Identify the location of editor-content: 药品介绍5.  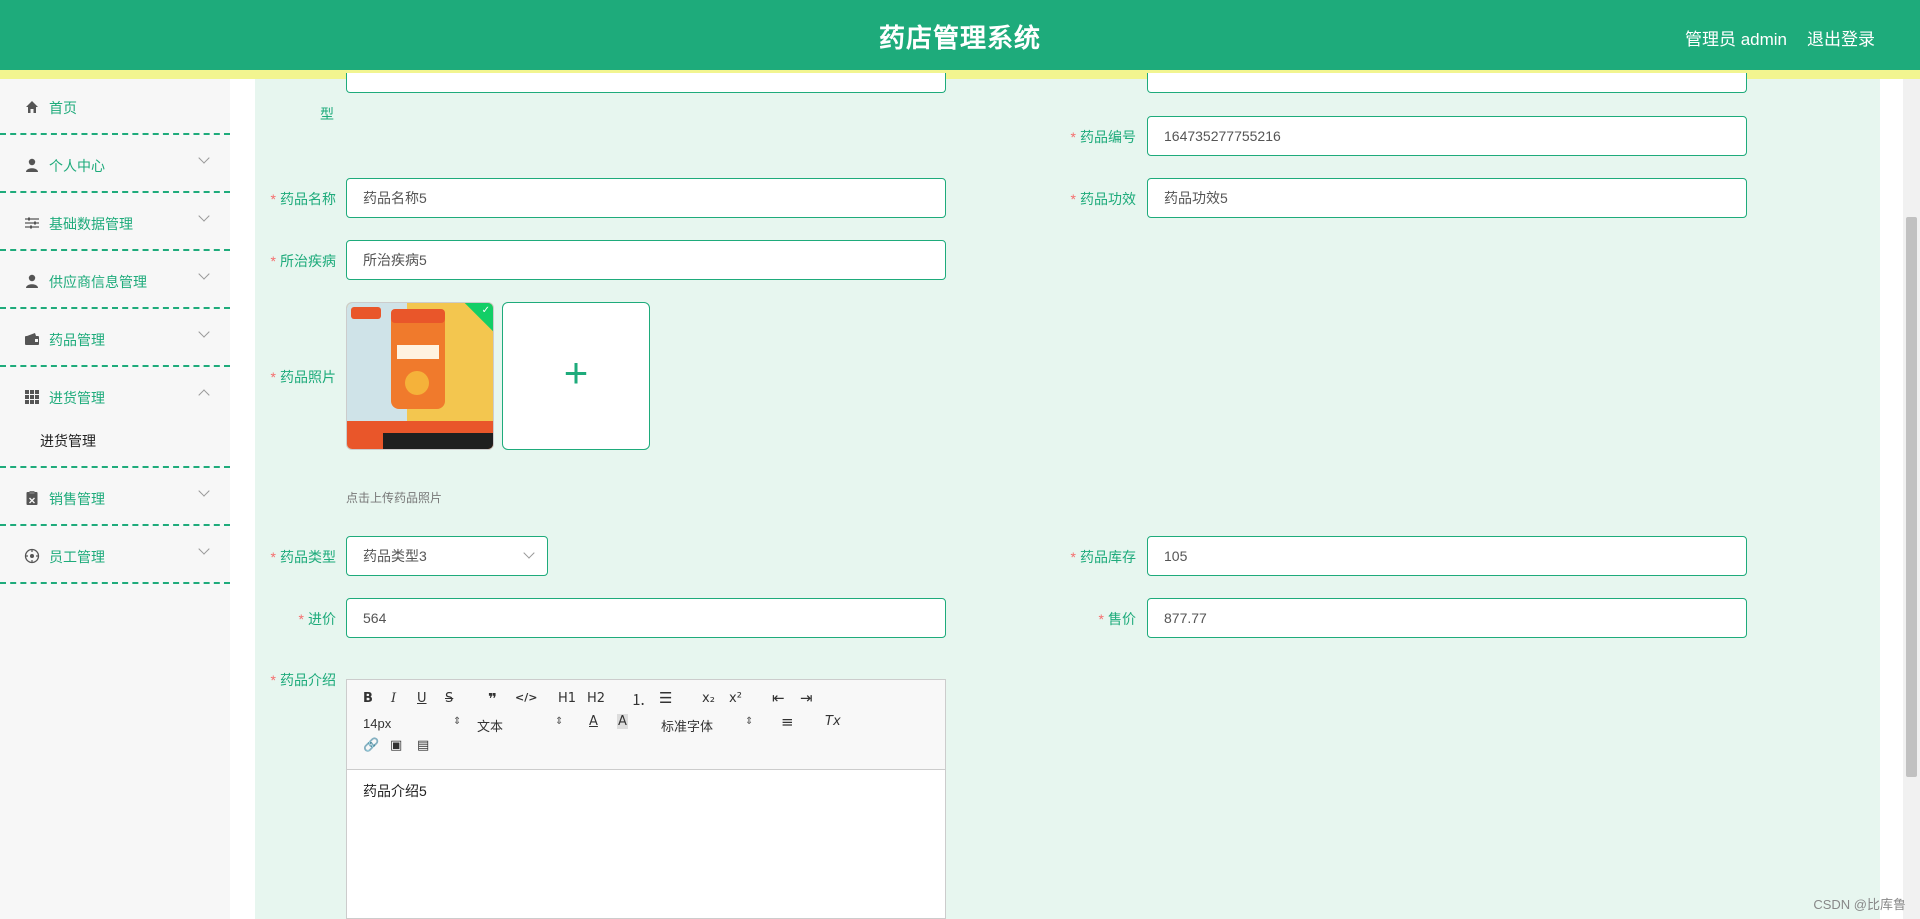
(395, 791).